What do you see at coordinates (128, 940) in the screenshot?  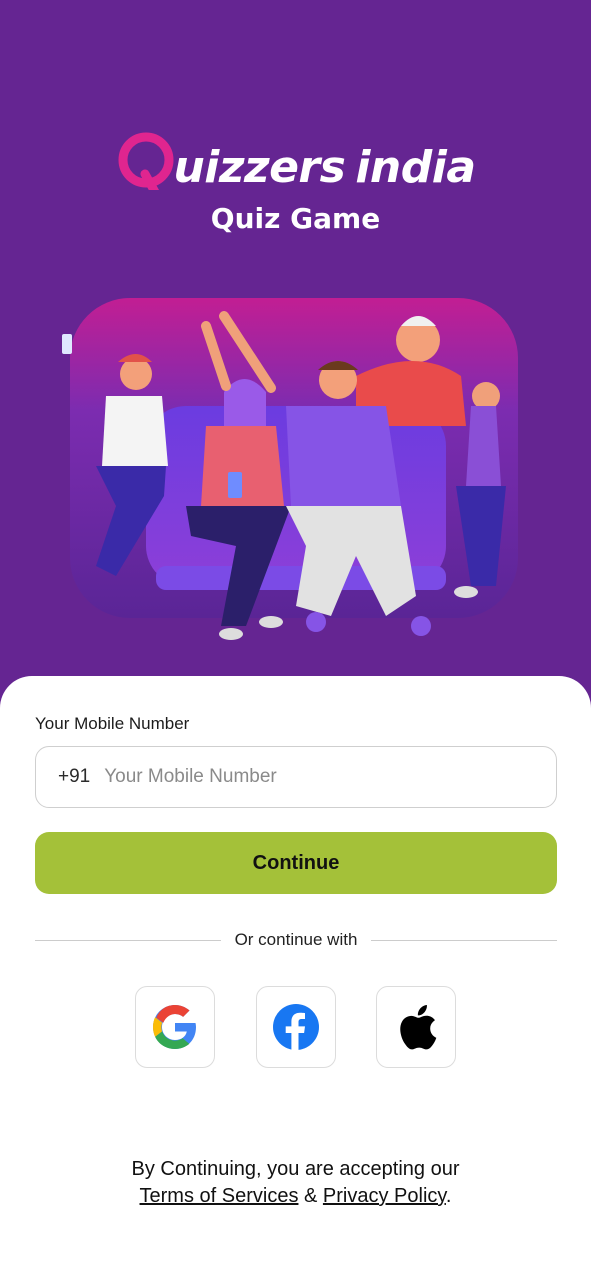 I see `divider-line-left` at bounding box center [128, 940].